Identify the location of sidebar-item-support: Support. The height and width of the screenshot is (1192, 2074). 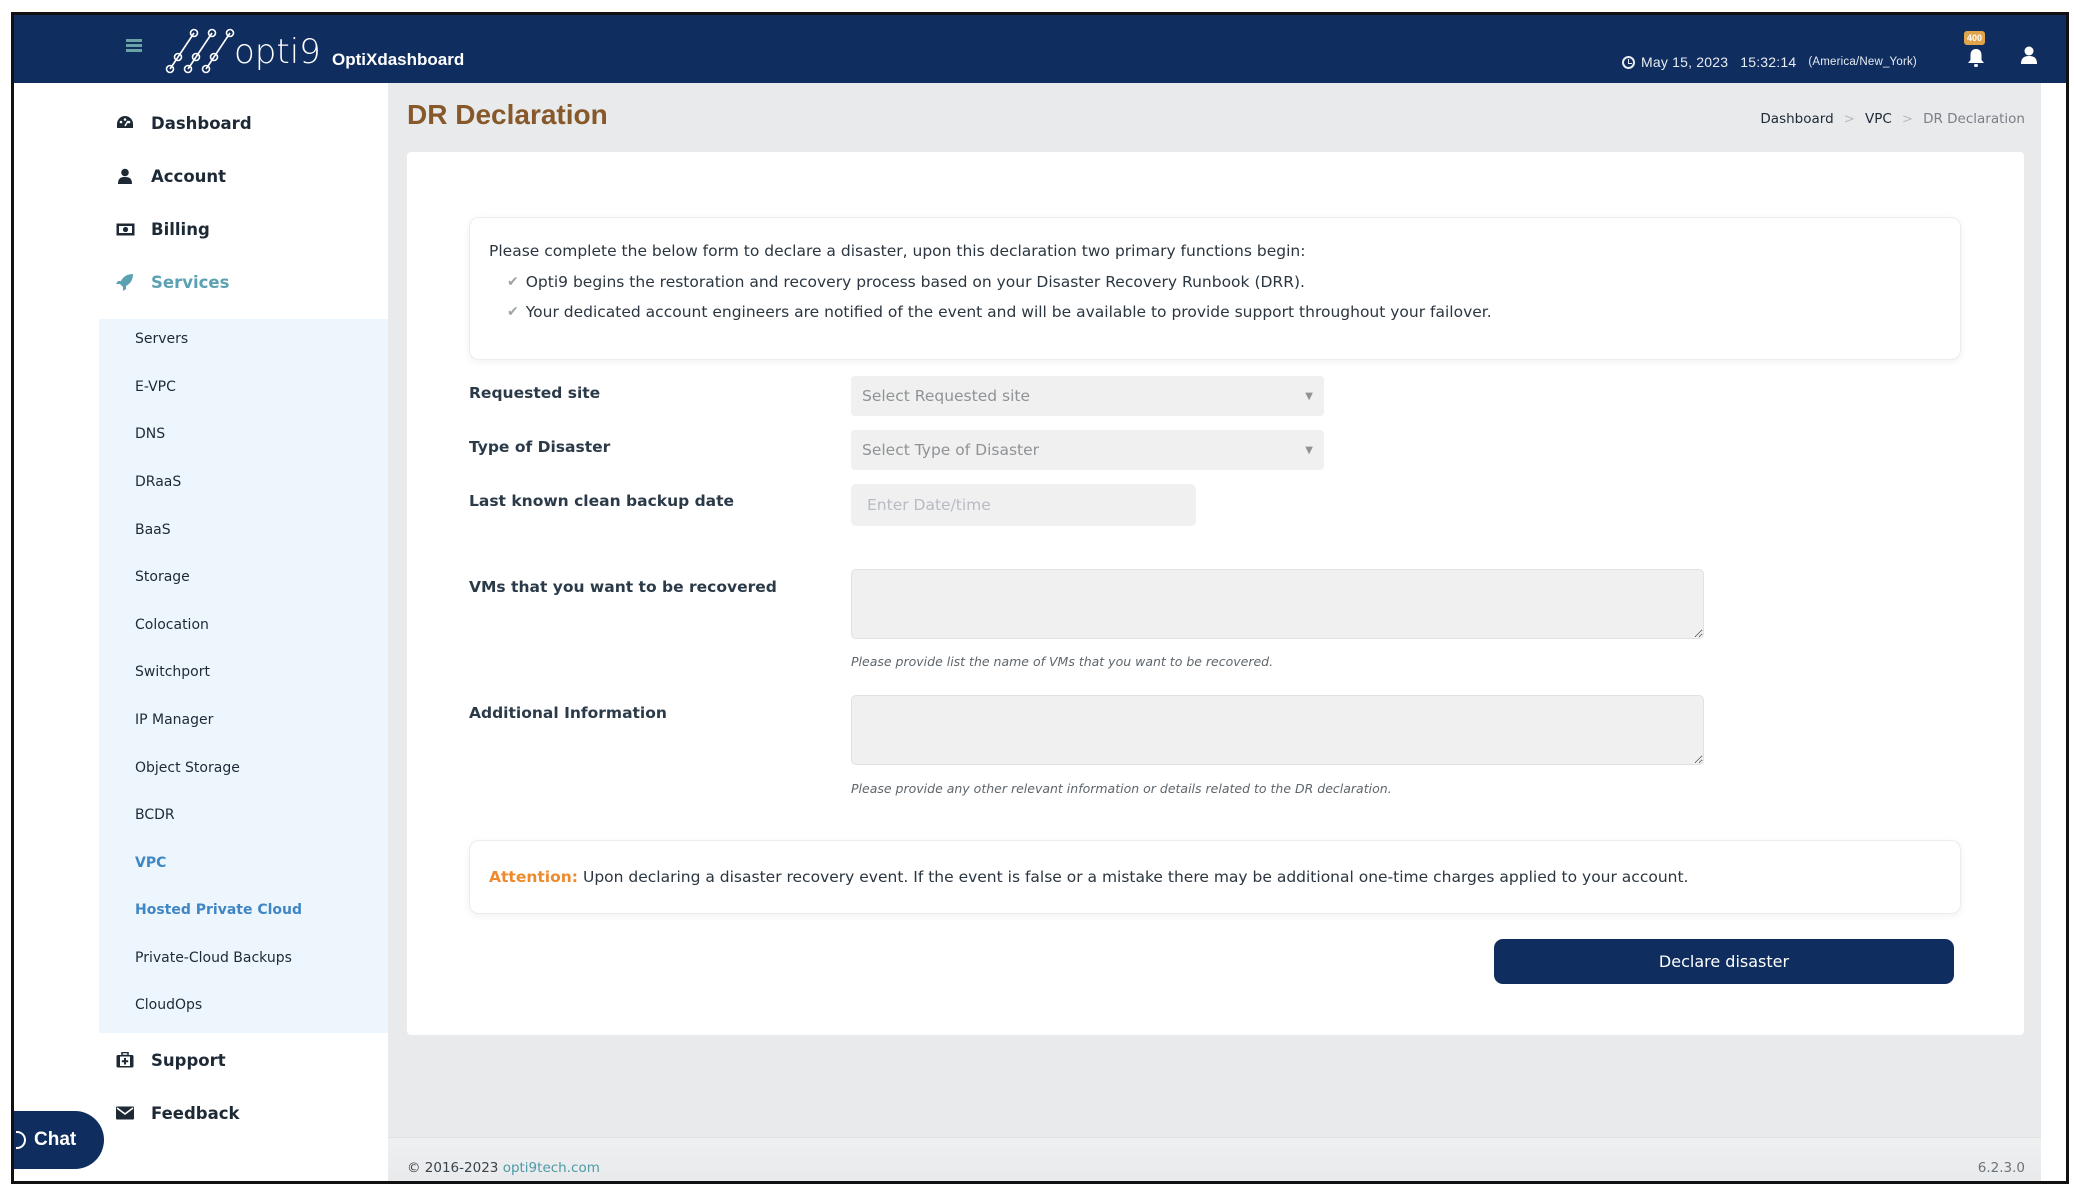
(170, 1060).